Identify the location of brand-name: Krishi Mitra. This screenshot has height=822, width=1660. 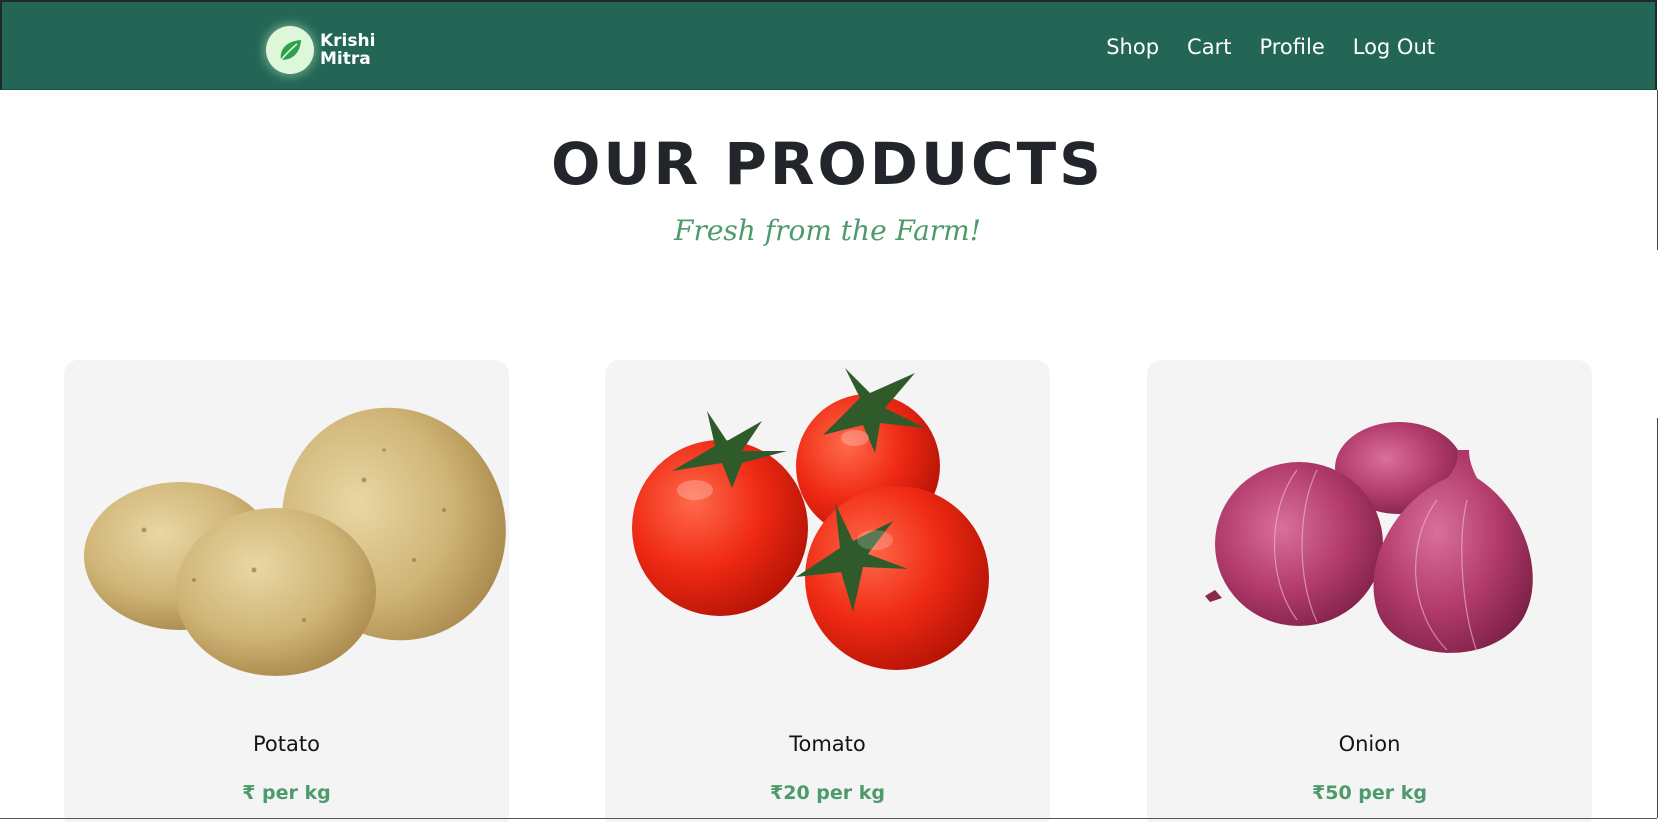
(350, 50).